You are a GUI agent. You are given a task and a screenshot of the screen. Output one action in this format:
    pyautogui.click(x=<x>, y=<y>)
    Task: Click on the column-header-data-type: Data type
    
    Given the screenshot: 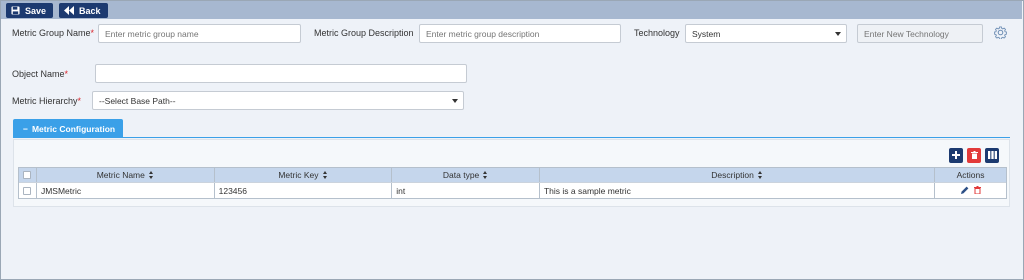 What is the action you would take?
    pyautogui.click(x=466, y=175)
    